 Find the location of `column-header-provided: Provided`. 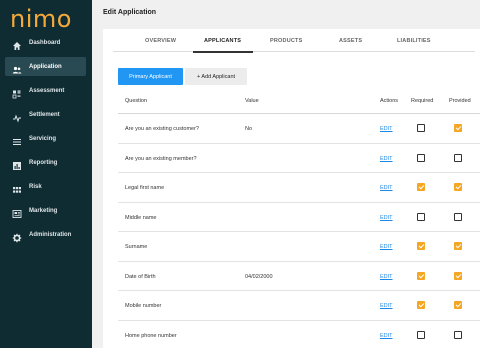

column-header-provided: Provided is located at coordinates (460, 101).